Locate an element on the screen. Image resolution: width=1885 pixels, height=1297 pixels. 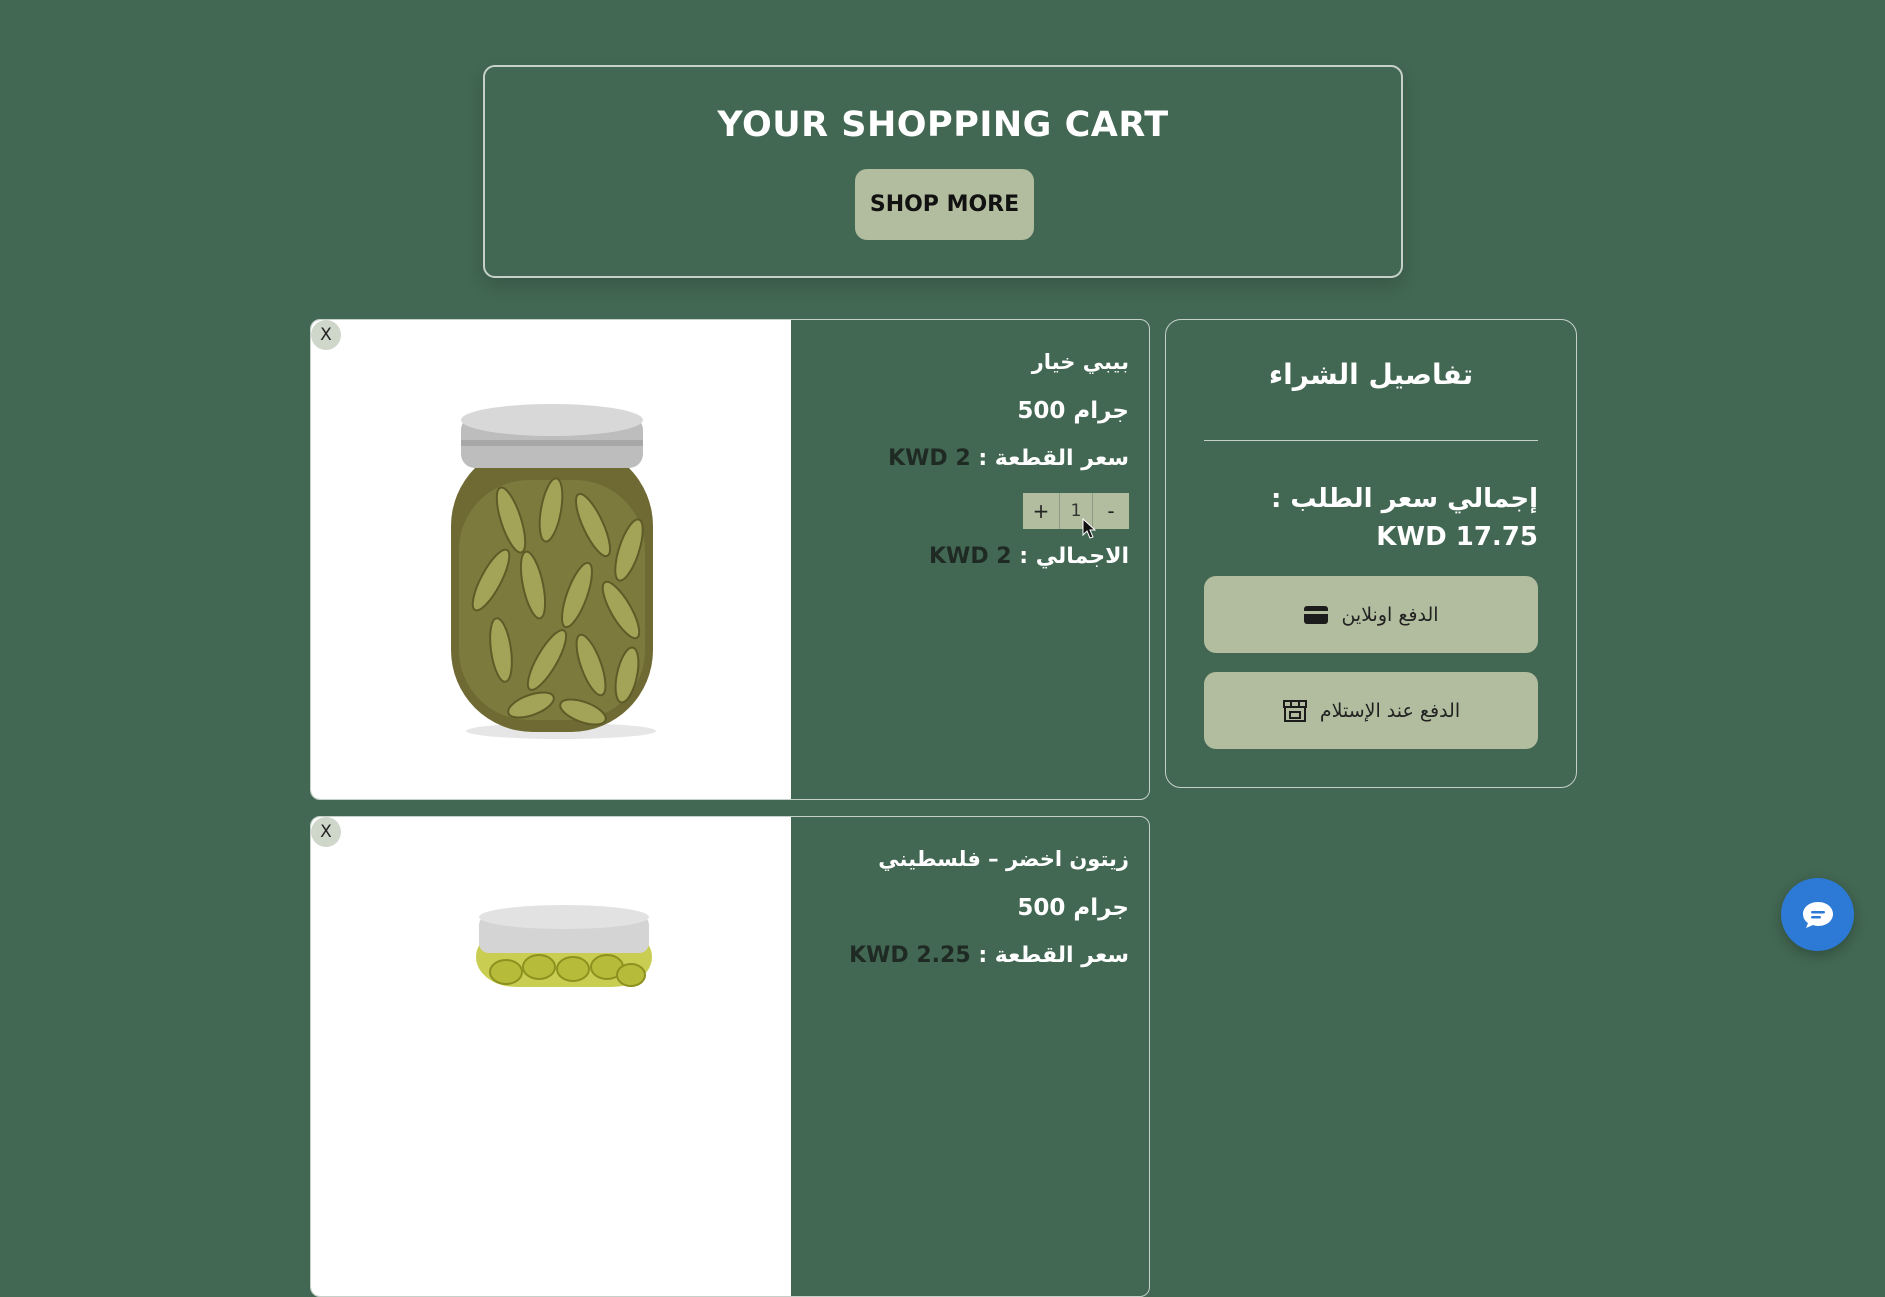
unit-price: سعر القطعة : 2 KWD is located at coordinates (1008, 458).